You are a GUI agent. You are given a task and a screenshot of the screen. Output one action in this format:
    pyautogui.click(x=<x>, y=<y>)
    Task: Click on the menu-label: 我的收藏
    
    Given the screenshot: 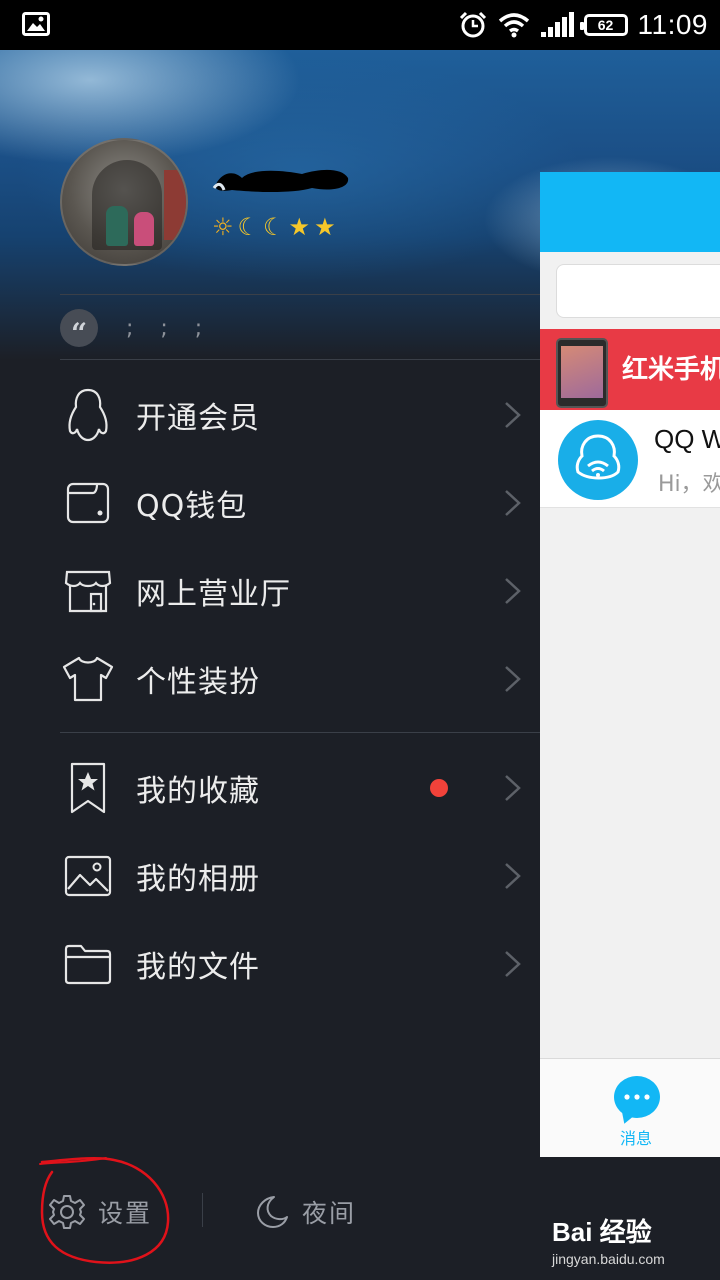 What is the action you would take?
    pyautogui.click(x=198, y=791)
    